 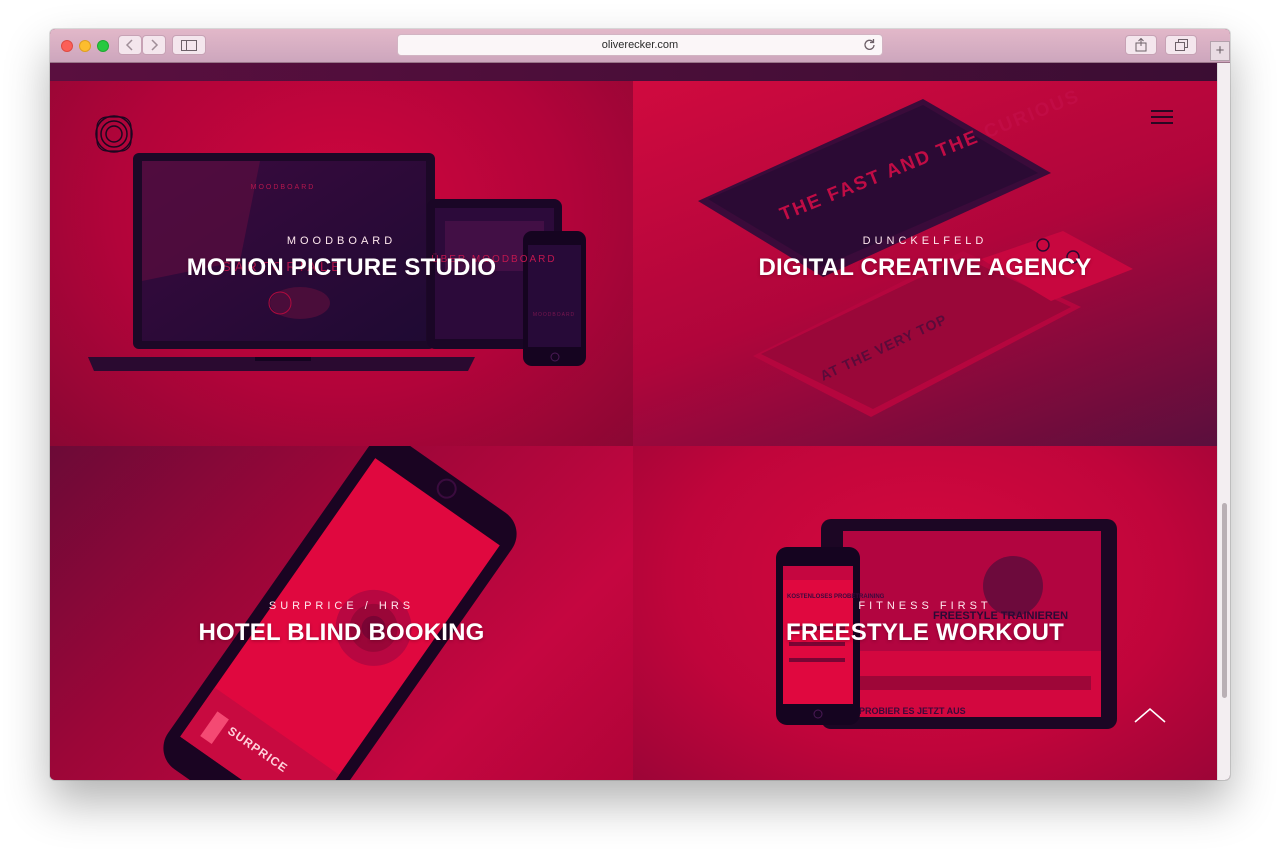 I want to click on share-button, so click(x=1141, y=45).